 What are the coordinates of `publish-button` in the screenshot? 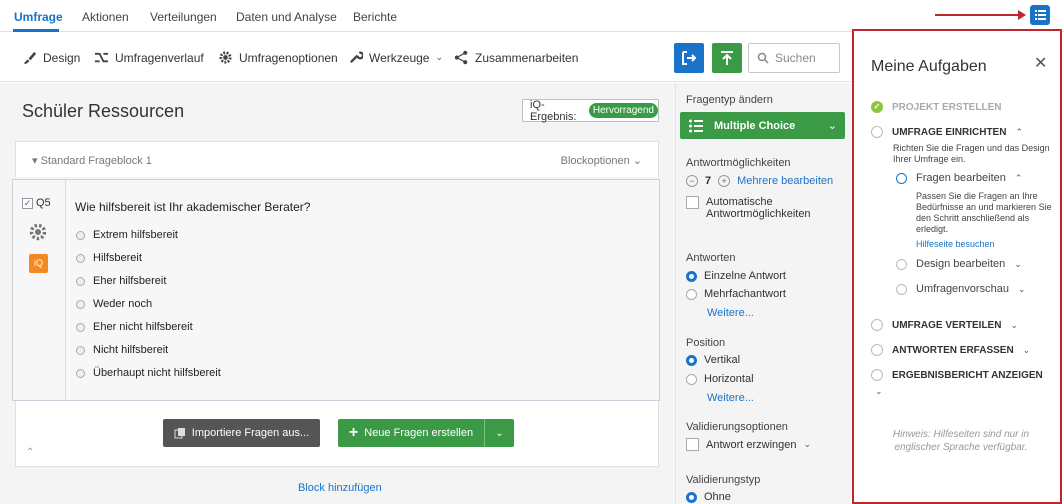 It's located at (727, 58).